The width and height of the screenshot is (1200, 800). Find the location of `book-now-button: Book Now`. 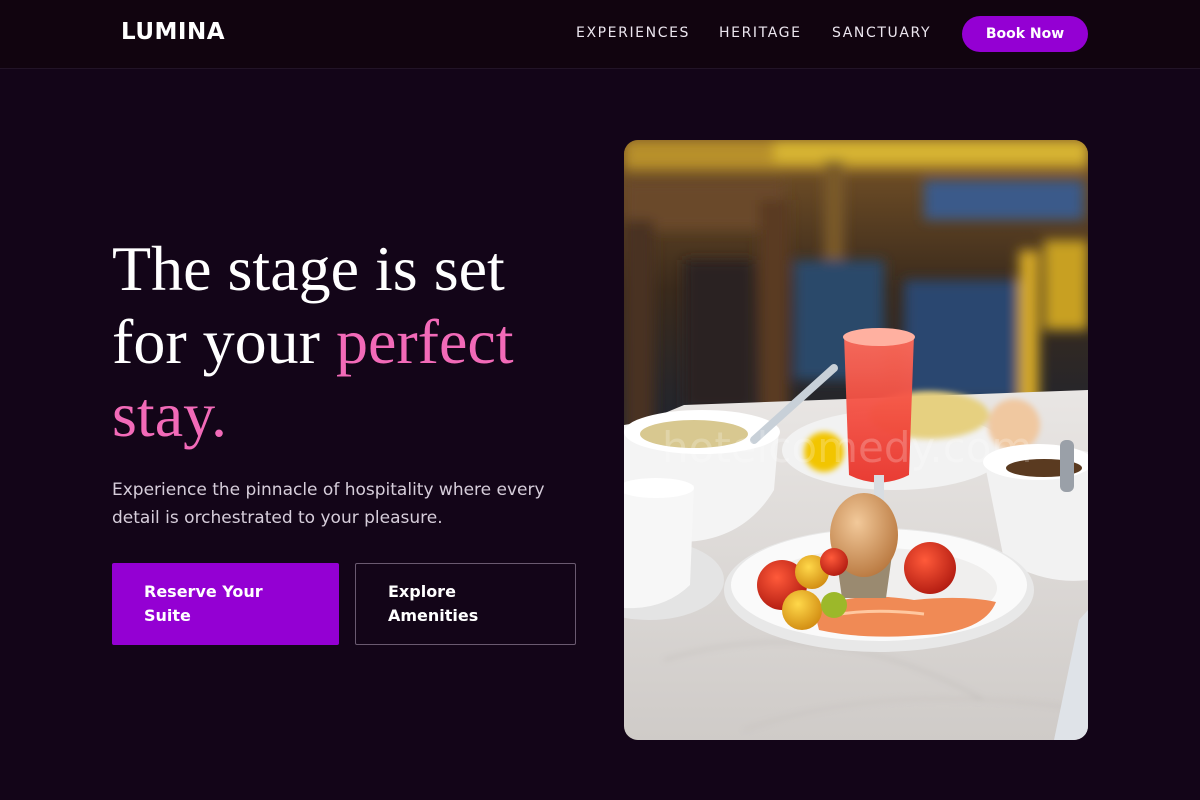

book-now-button: Book Now is located at coordinates (1025, 34).